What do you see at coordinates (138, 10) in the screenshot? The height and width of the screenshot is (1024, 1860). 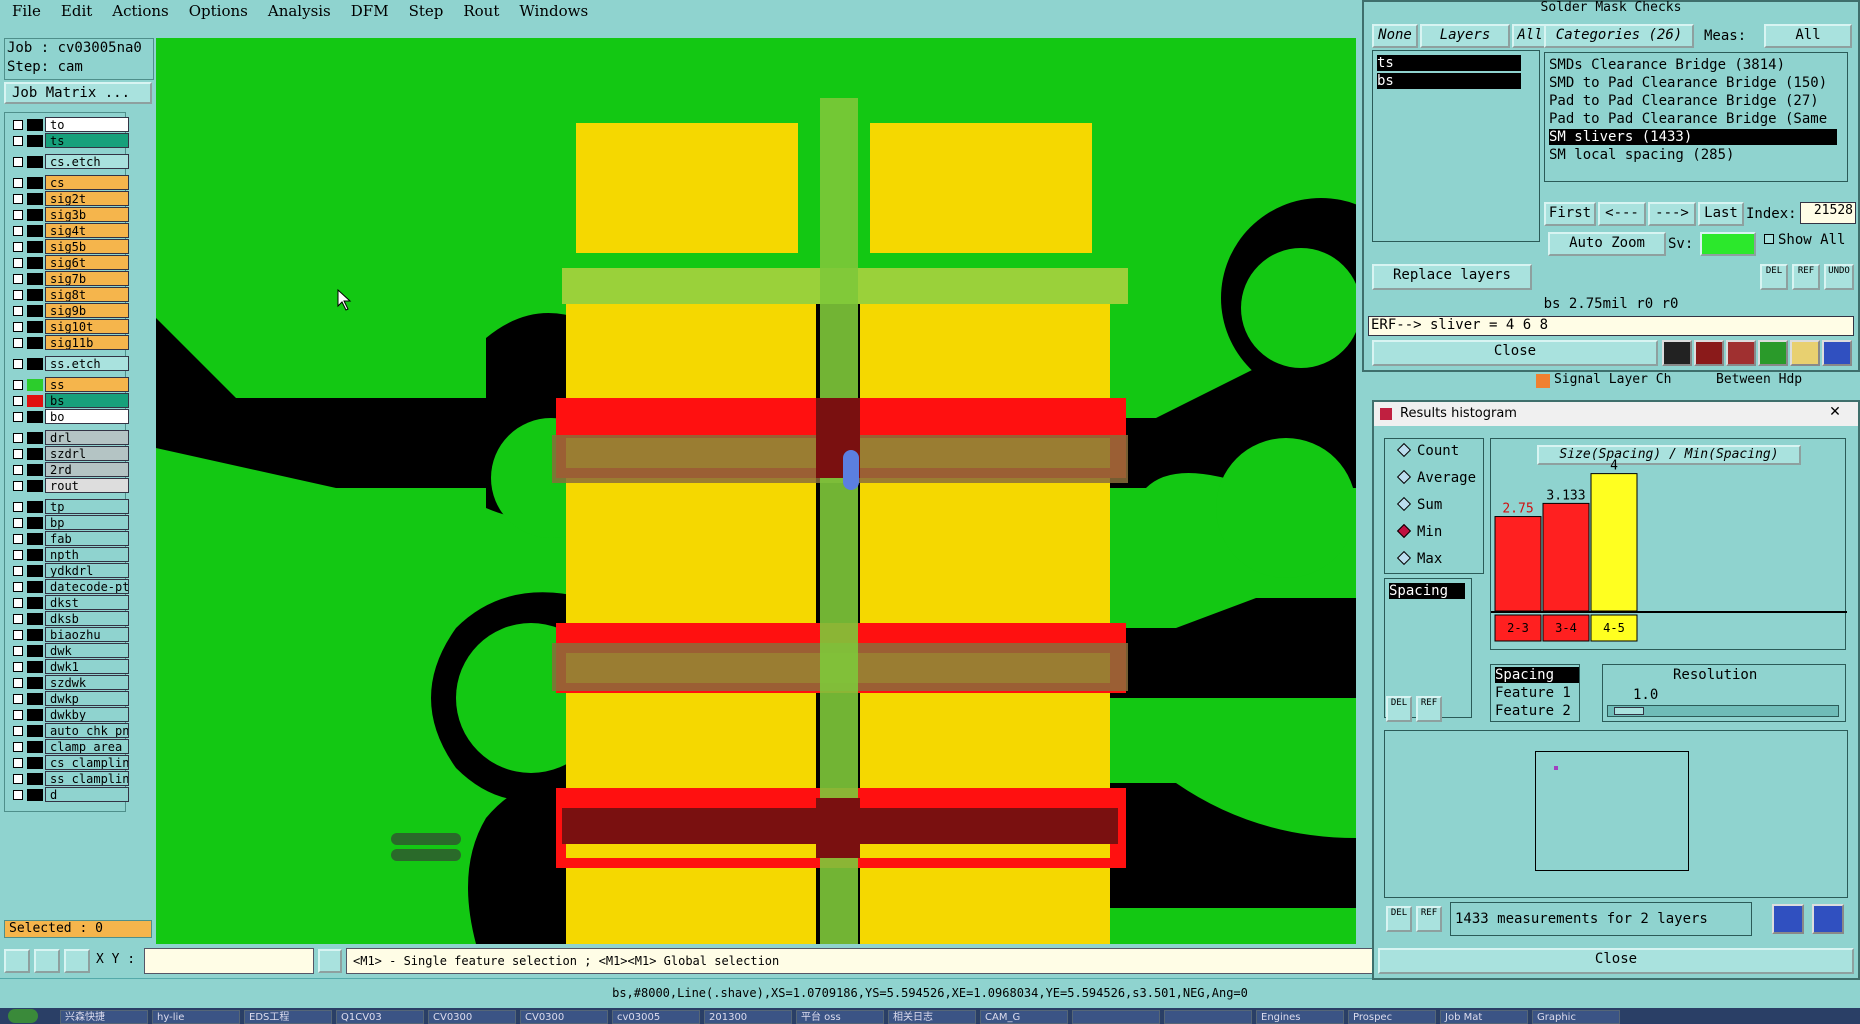 I see `menu-actions: Actions` at bounding box center [138, 10].